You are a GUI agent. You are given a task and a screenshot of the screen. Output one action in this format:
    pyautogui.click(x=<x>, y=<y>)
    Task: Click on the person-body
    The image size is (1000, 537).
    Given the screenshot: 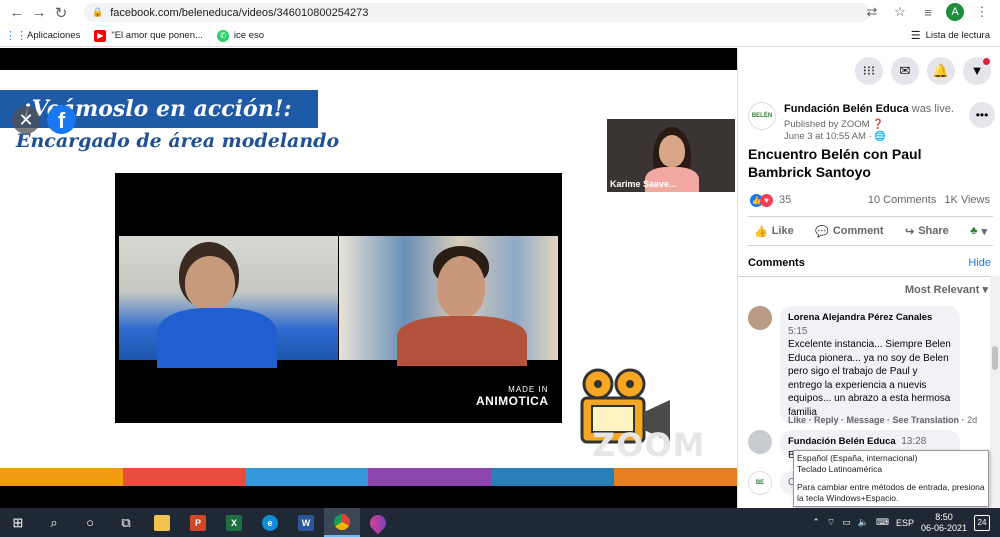 What is the action you would take?
    pyautogui.click(x=462, y=341)
    